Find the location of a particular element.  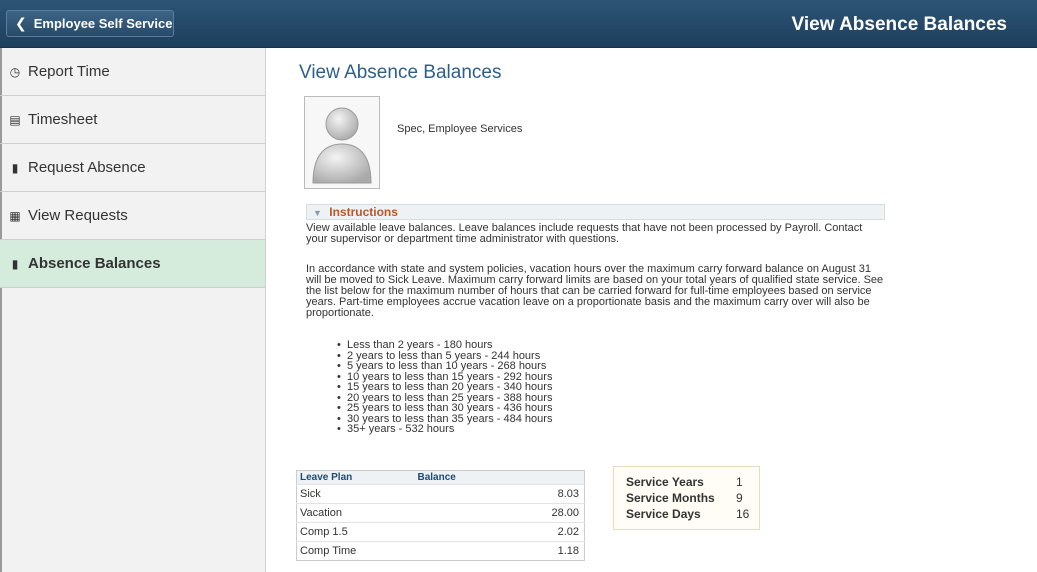

service-months-row: Service Months 9 is located at coordinates (692, 498).